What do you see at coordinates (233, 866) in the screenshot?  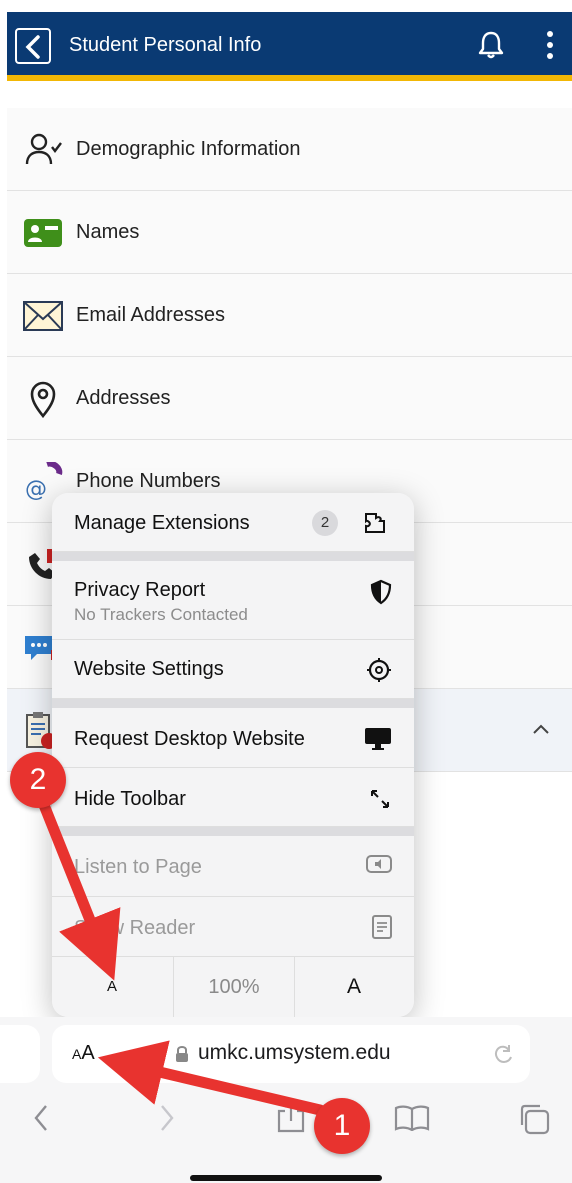 I see `listen-to-page-item: Listen to Page` at bounding box center [233, 866].